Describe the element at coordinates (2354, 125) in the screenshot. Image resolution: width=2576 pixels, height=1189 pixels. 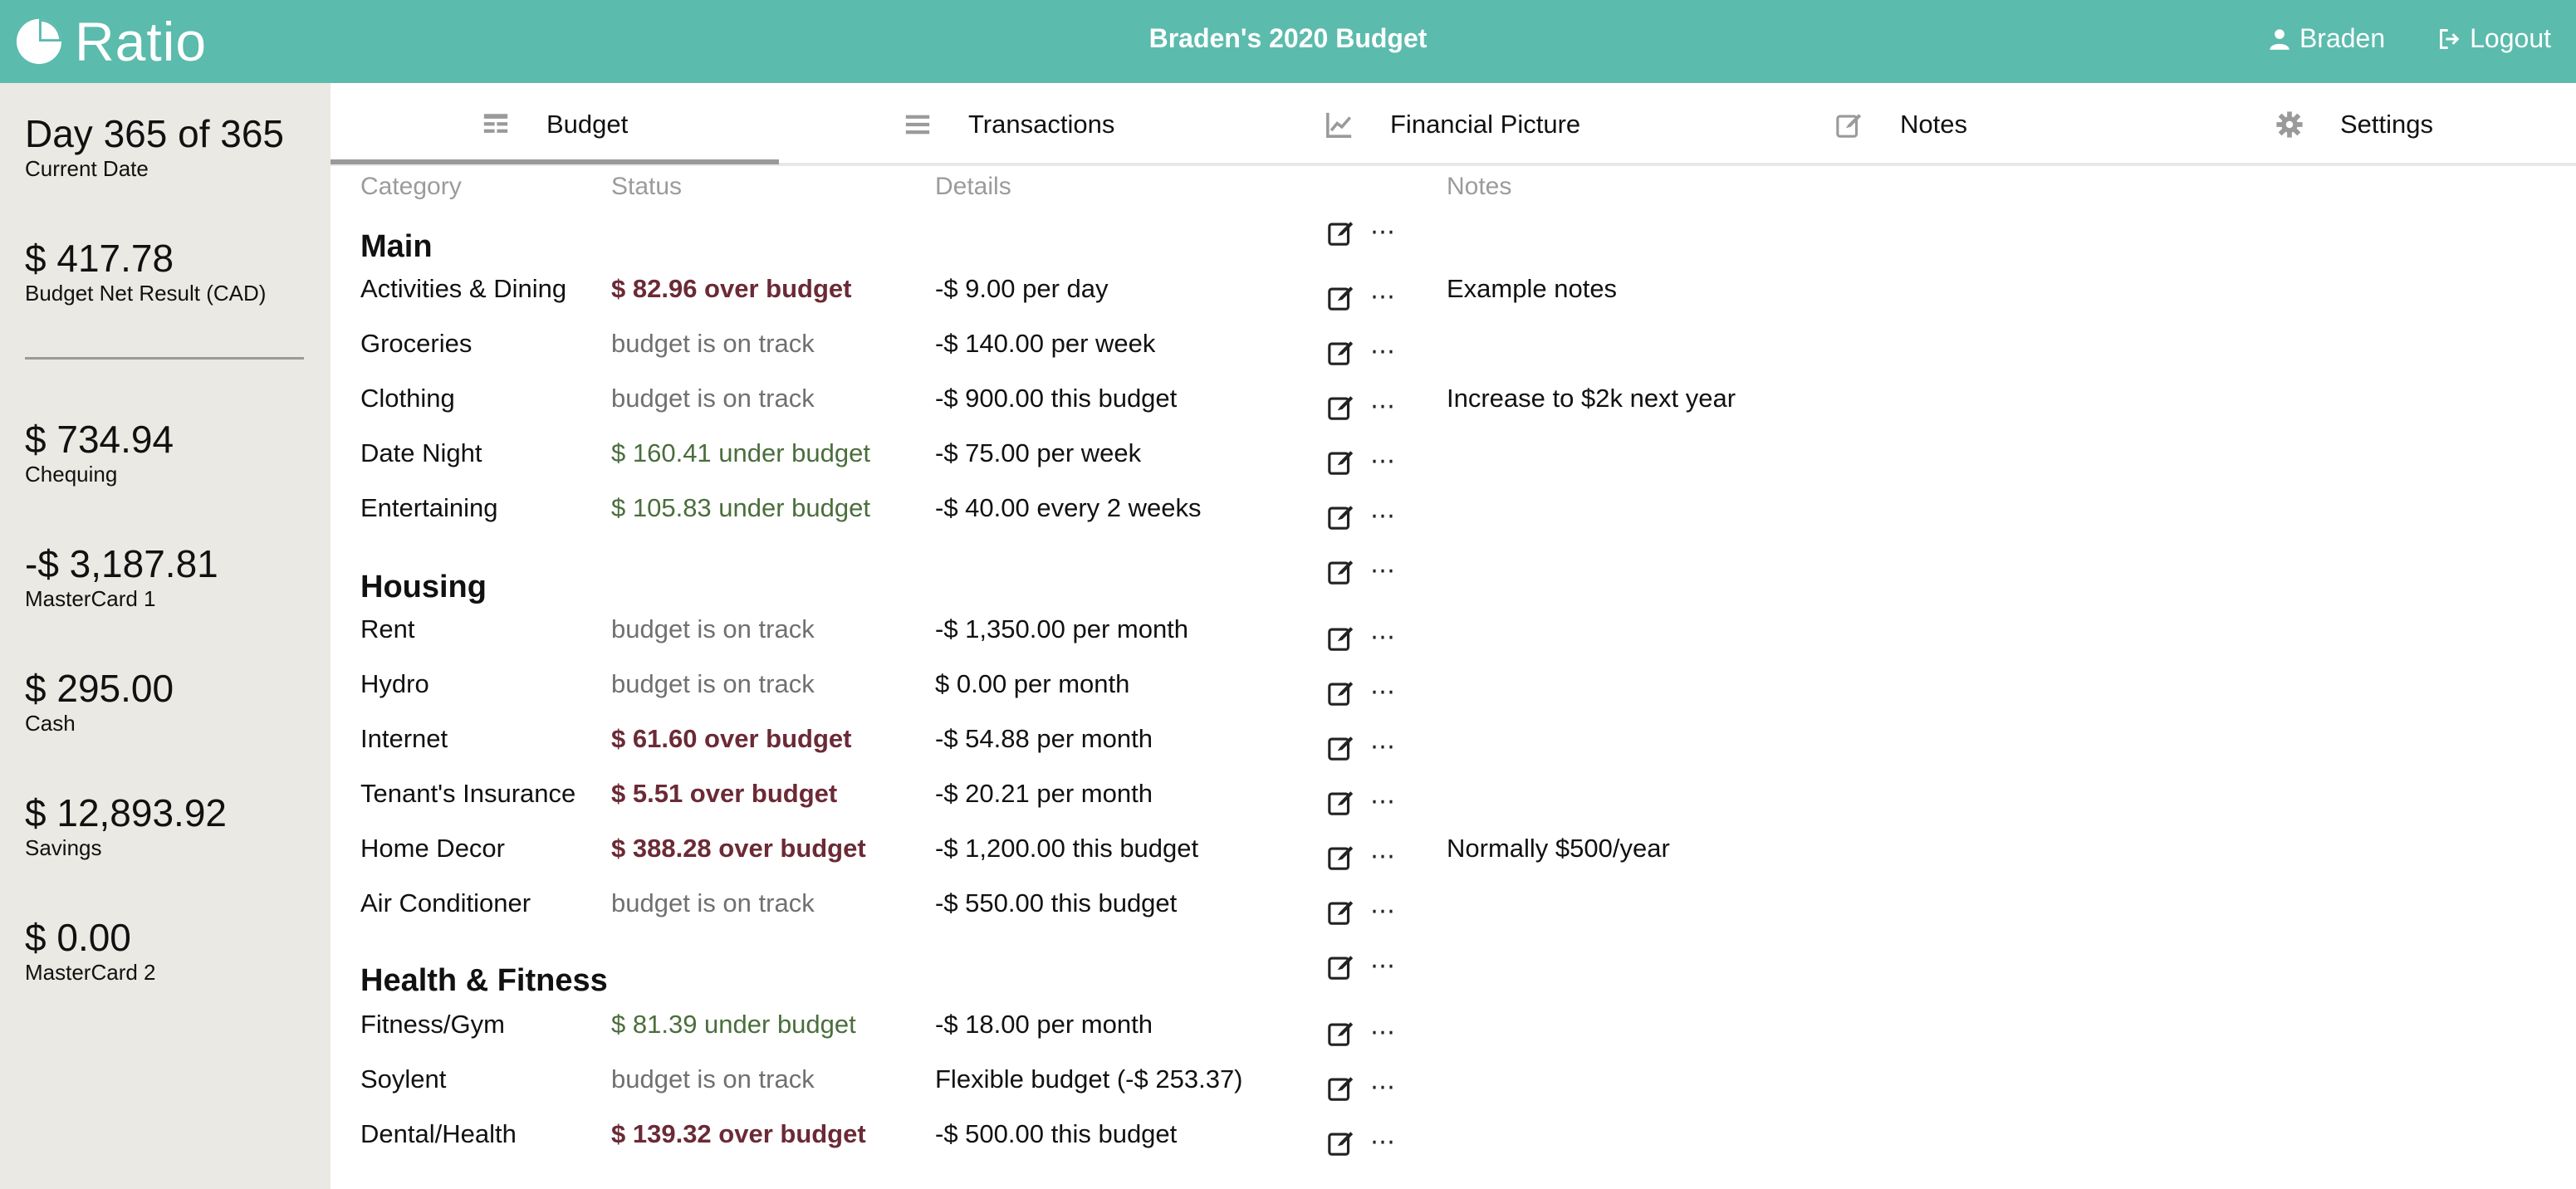
I see `tab-settings: Settings` at that location.